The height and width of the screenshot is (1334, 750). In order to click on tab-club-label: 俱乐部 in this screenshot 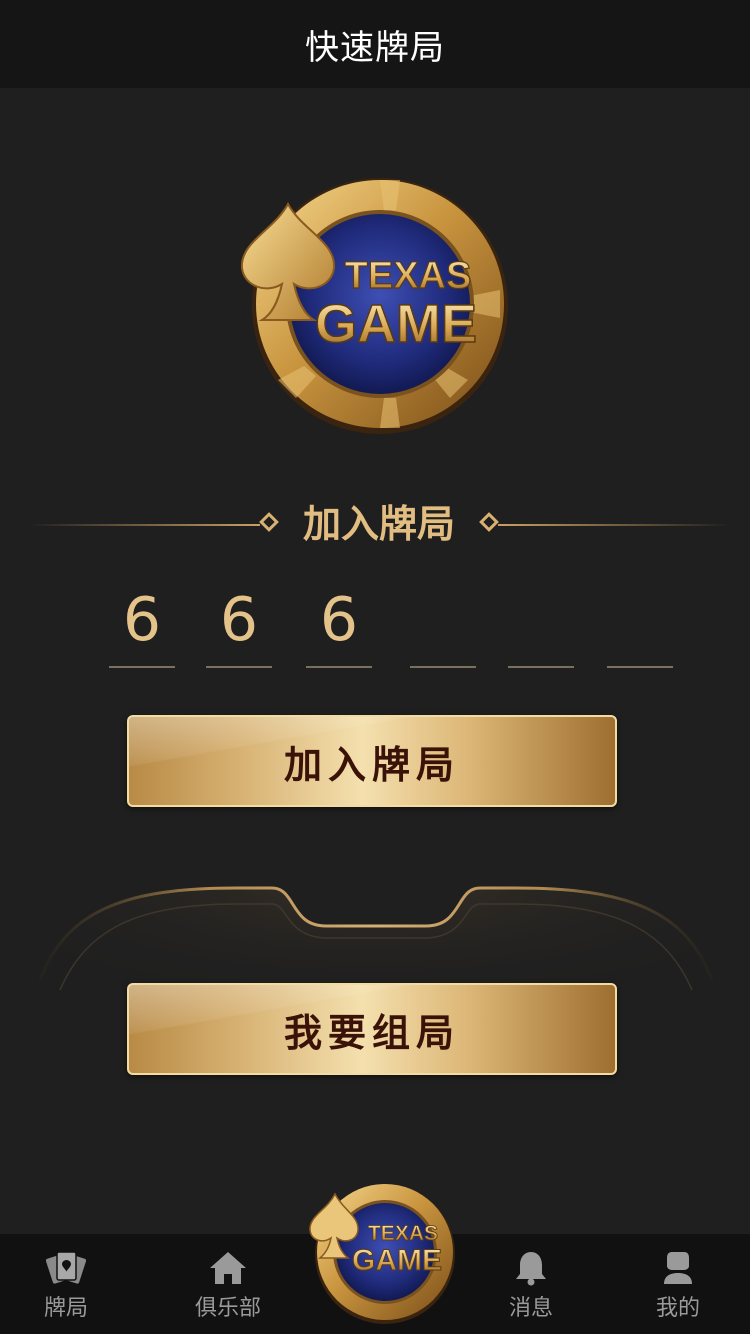, I will do `click(227, 1308)`.